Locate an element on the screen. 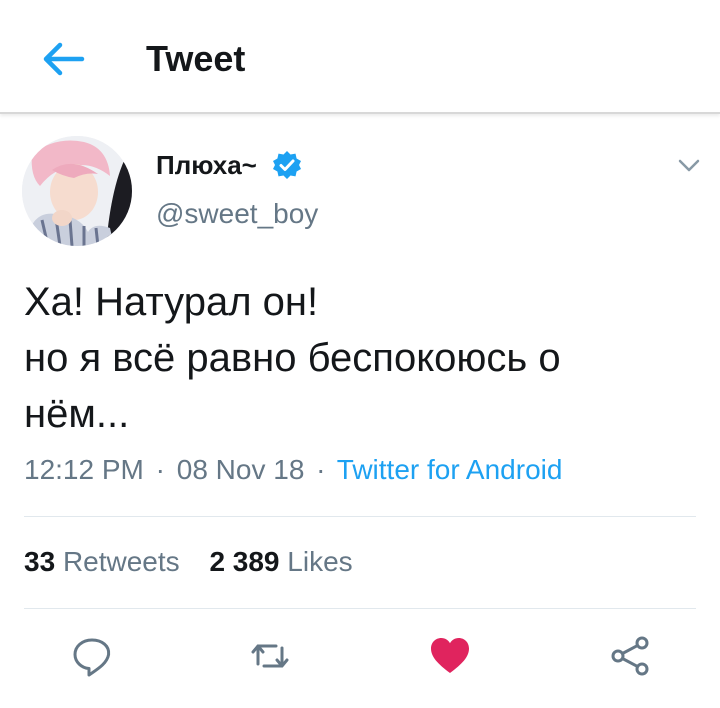  tweet-date: 08 Nov 18 is located at coordinates (240, 469).